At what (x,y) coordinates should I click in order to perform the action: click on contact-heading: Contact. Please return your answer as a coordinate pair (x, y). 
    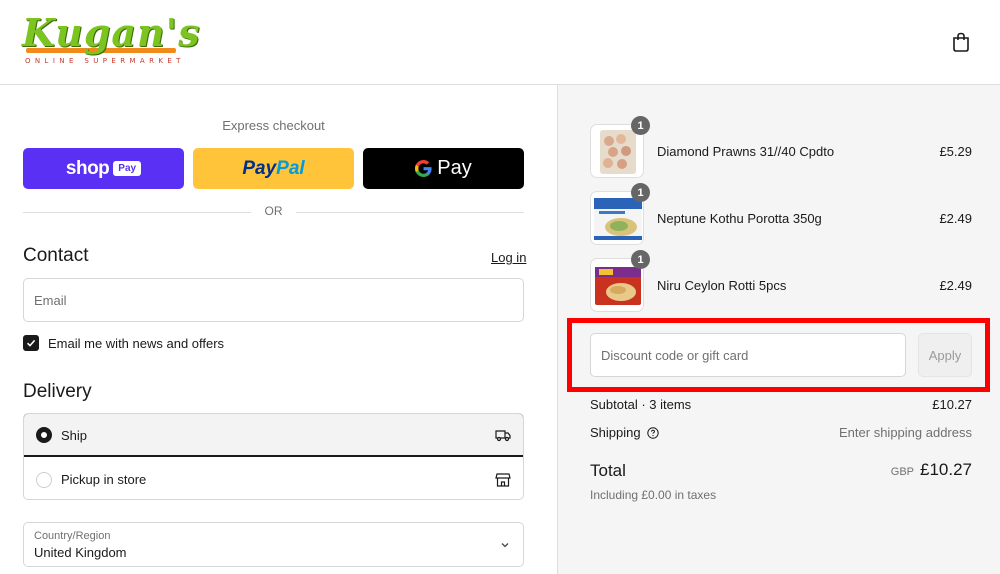
    Looking at the image, I should click on (56, 255).